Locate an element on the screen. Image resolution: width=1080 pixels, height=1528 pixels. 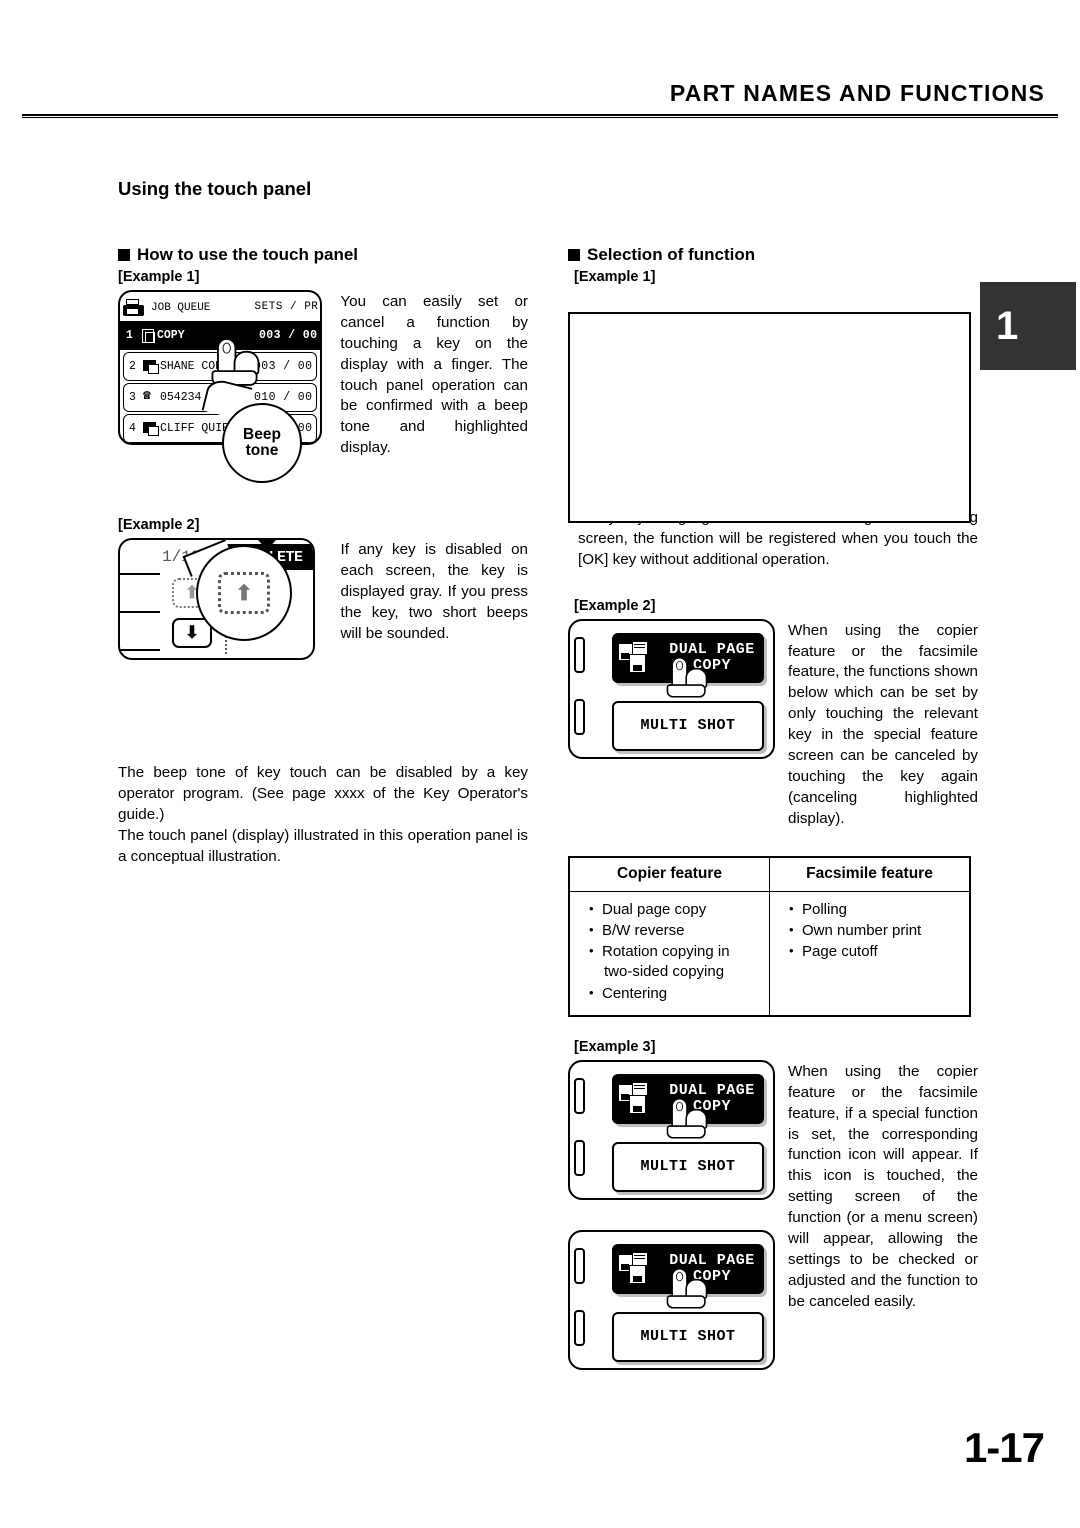
right-heading-label: Selection of function is located at coordinates (671, 254).